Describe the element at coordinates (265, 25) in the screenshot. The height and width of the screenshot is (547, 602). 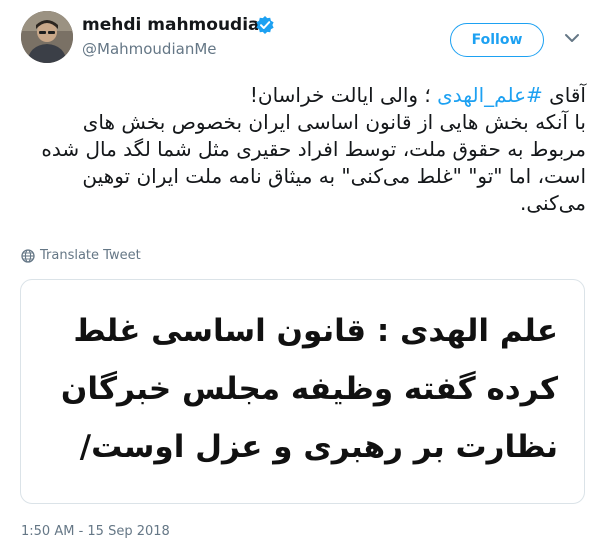
I see `verified-badge-icon` at that location.